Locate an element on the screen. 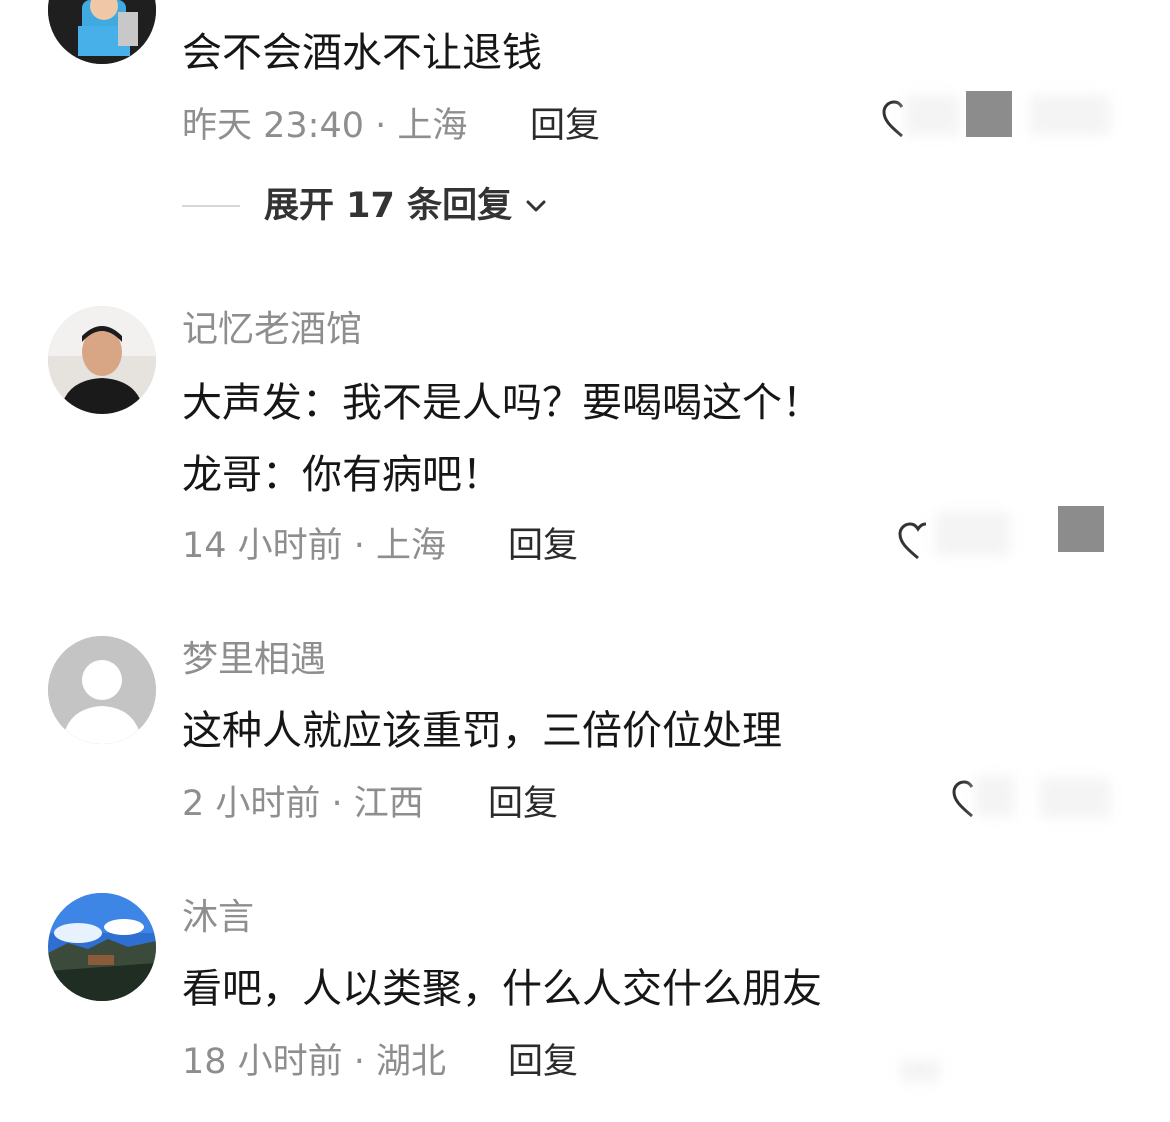 This screenshot has height=1122, width=1170. comment-text: 龙哥：你有病吧！ is located at coordinates (342, 475).